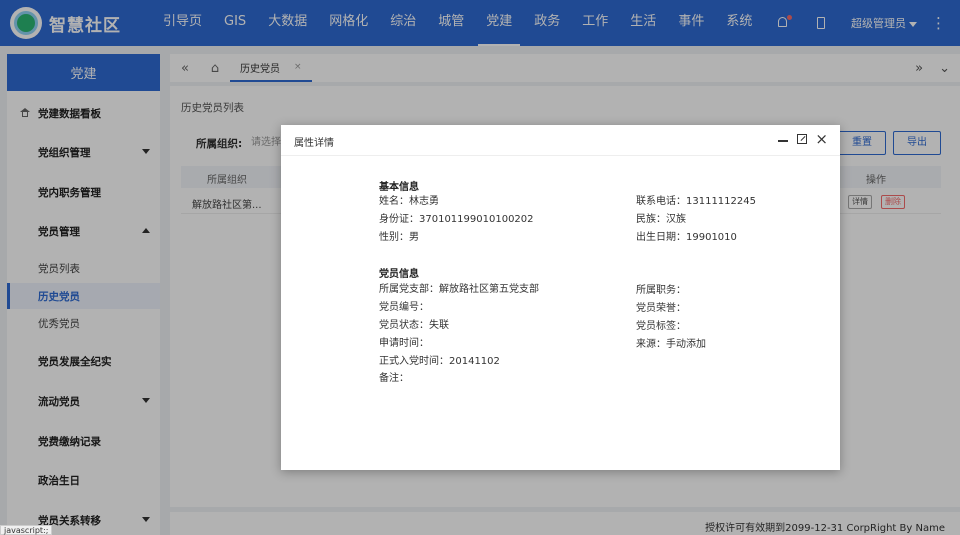 The image size is (960, 535). What do you see at coordinates (409, 201) in the screenshot?
I see `field-name: 姓名：林志勇` at bounding box center [409, 201].